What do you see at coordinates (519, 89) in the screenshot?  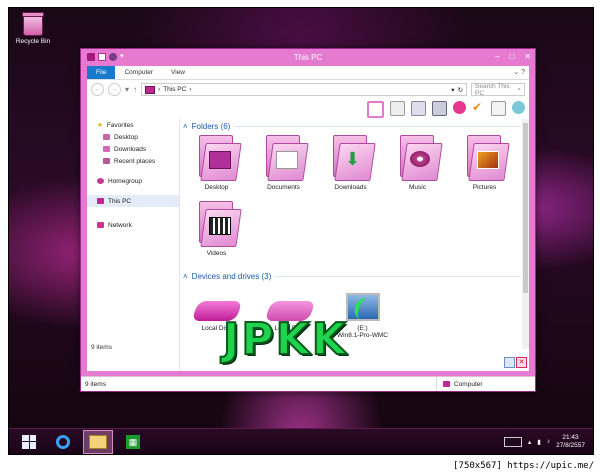 I see `search-icon: ⌕` at bounding box center [519, 89].